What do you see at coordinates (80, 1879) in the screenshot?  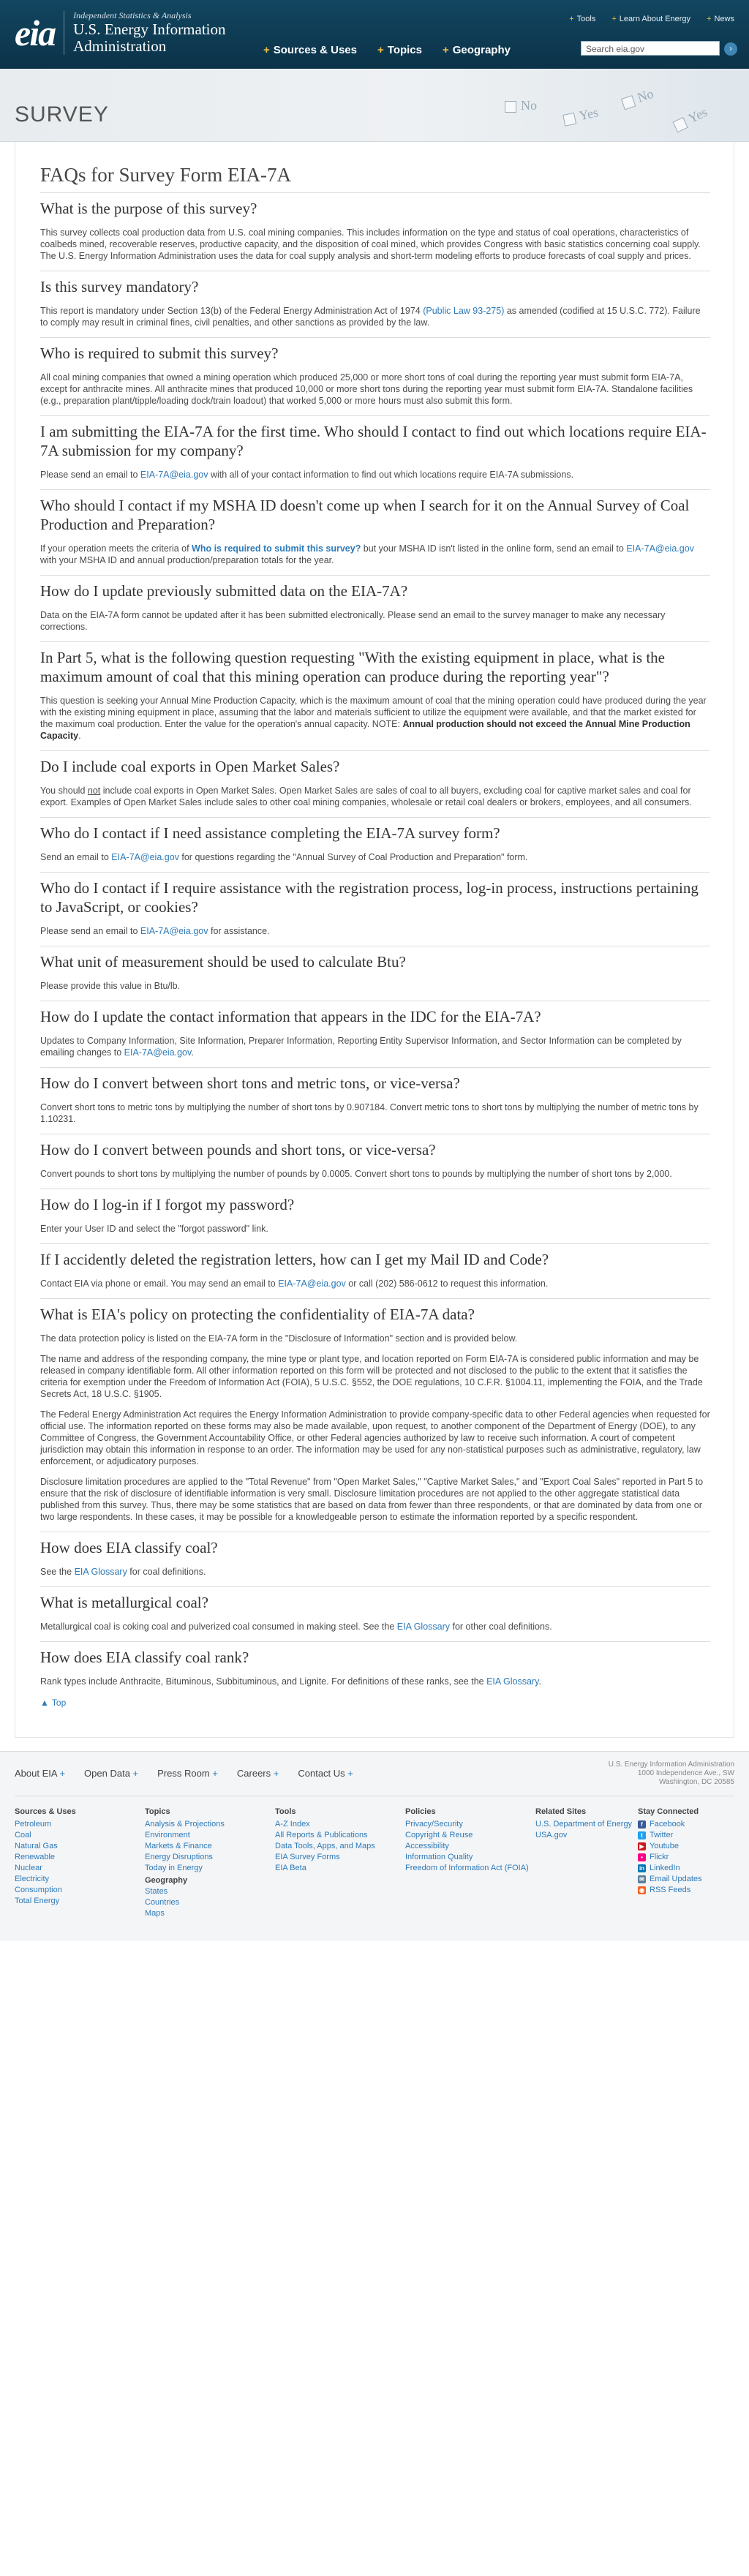 I see `footer-link: Electricity` at bounding box center [80, 1879].